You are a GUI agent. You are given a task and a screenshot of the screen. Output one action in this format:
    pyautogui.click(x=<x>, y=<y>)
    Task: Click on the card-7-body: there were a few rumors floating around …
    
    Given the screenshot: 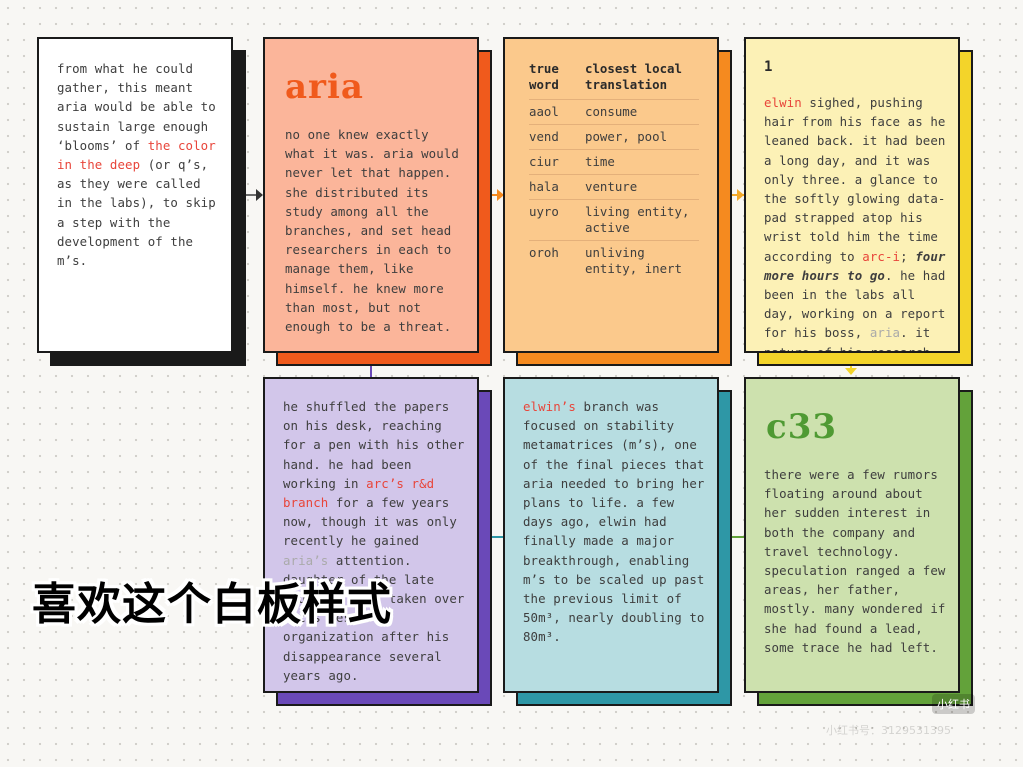 What is the action you would take?
    pyautogui.click(x=855, y=561)
    